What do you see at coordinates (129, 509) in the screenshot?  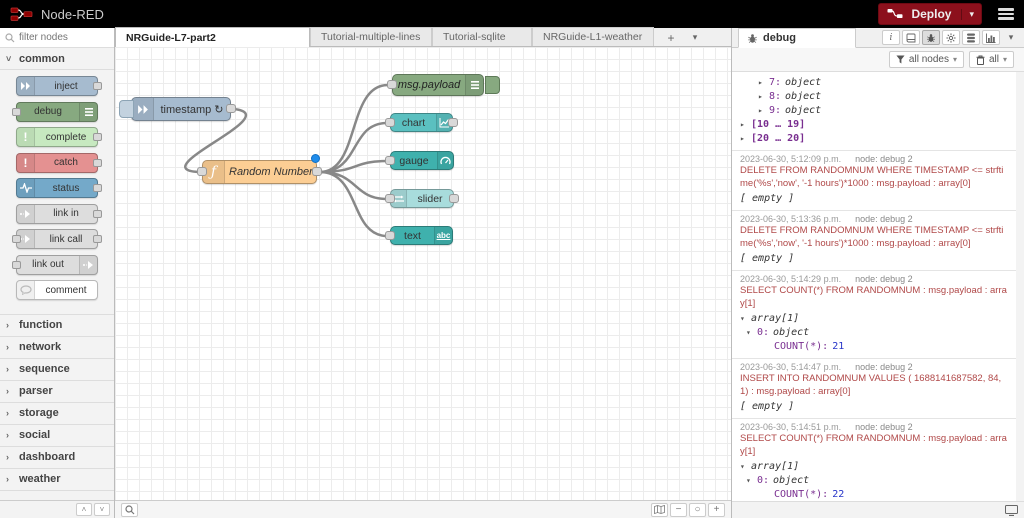 I see `canvas-search-button` at bounding box center [129, 509].